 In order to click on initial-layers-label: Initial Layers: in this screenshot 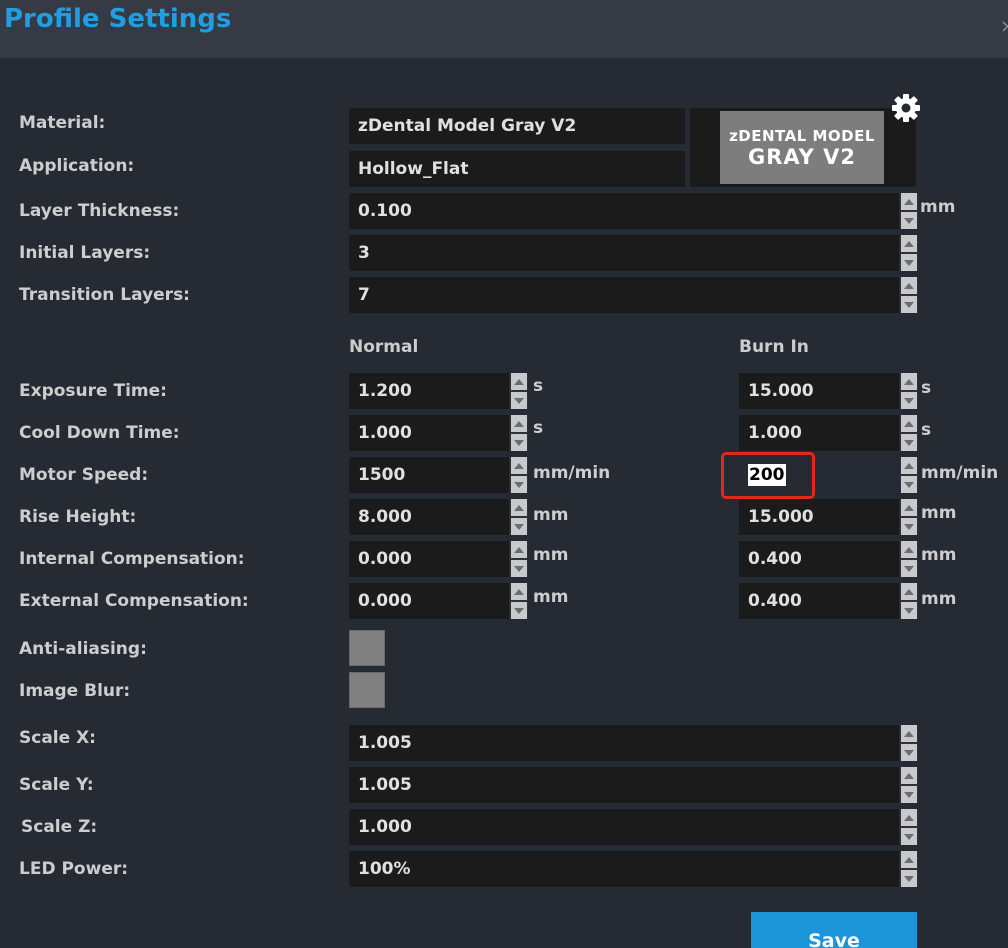, I will do `click(85, 253)`.